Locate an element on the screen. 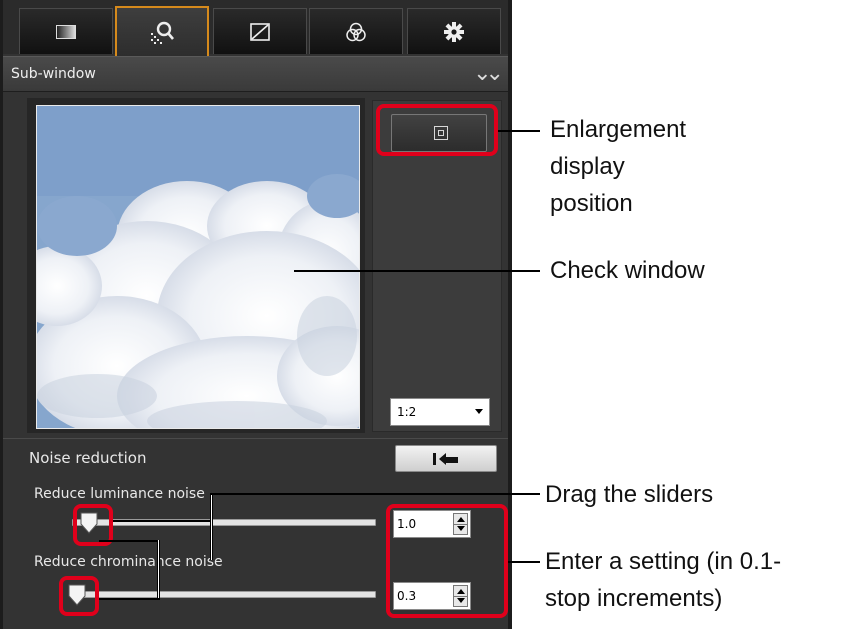  drag-leader-v2 is located at coordinates (211, 527).